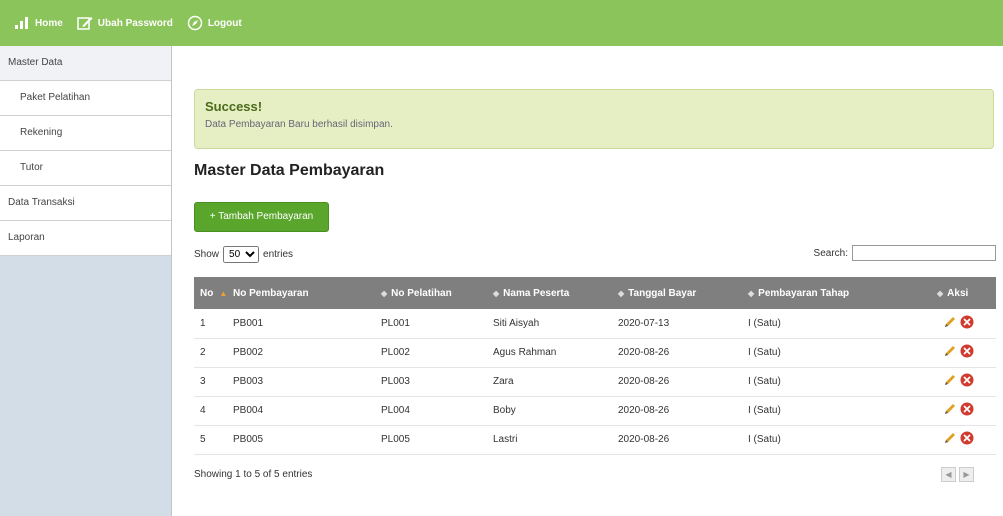 The width and height of the screenshot is (1003, 516). I want to click on nav-logout: Logout, so click(214, 23).